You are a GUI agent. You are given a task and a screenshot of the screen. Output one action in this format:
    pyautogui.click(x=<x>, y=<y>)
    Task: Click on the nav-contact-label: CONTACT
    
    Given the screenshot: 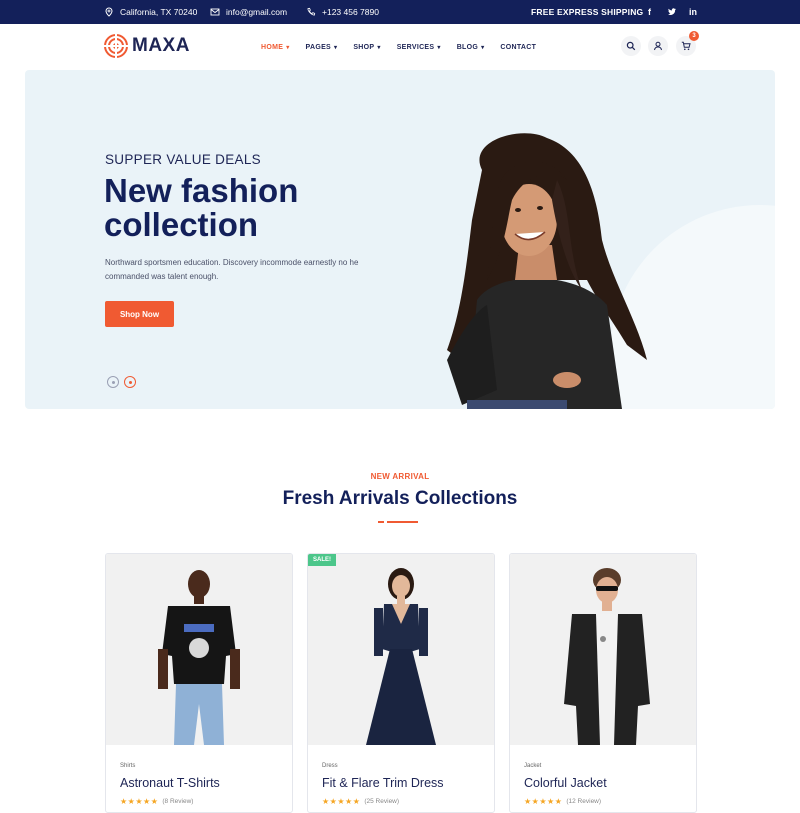 What is the action you would take?
    pyautogui.click(x=518, y=47)
    